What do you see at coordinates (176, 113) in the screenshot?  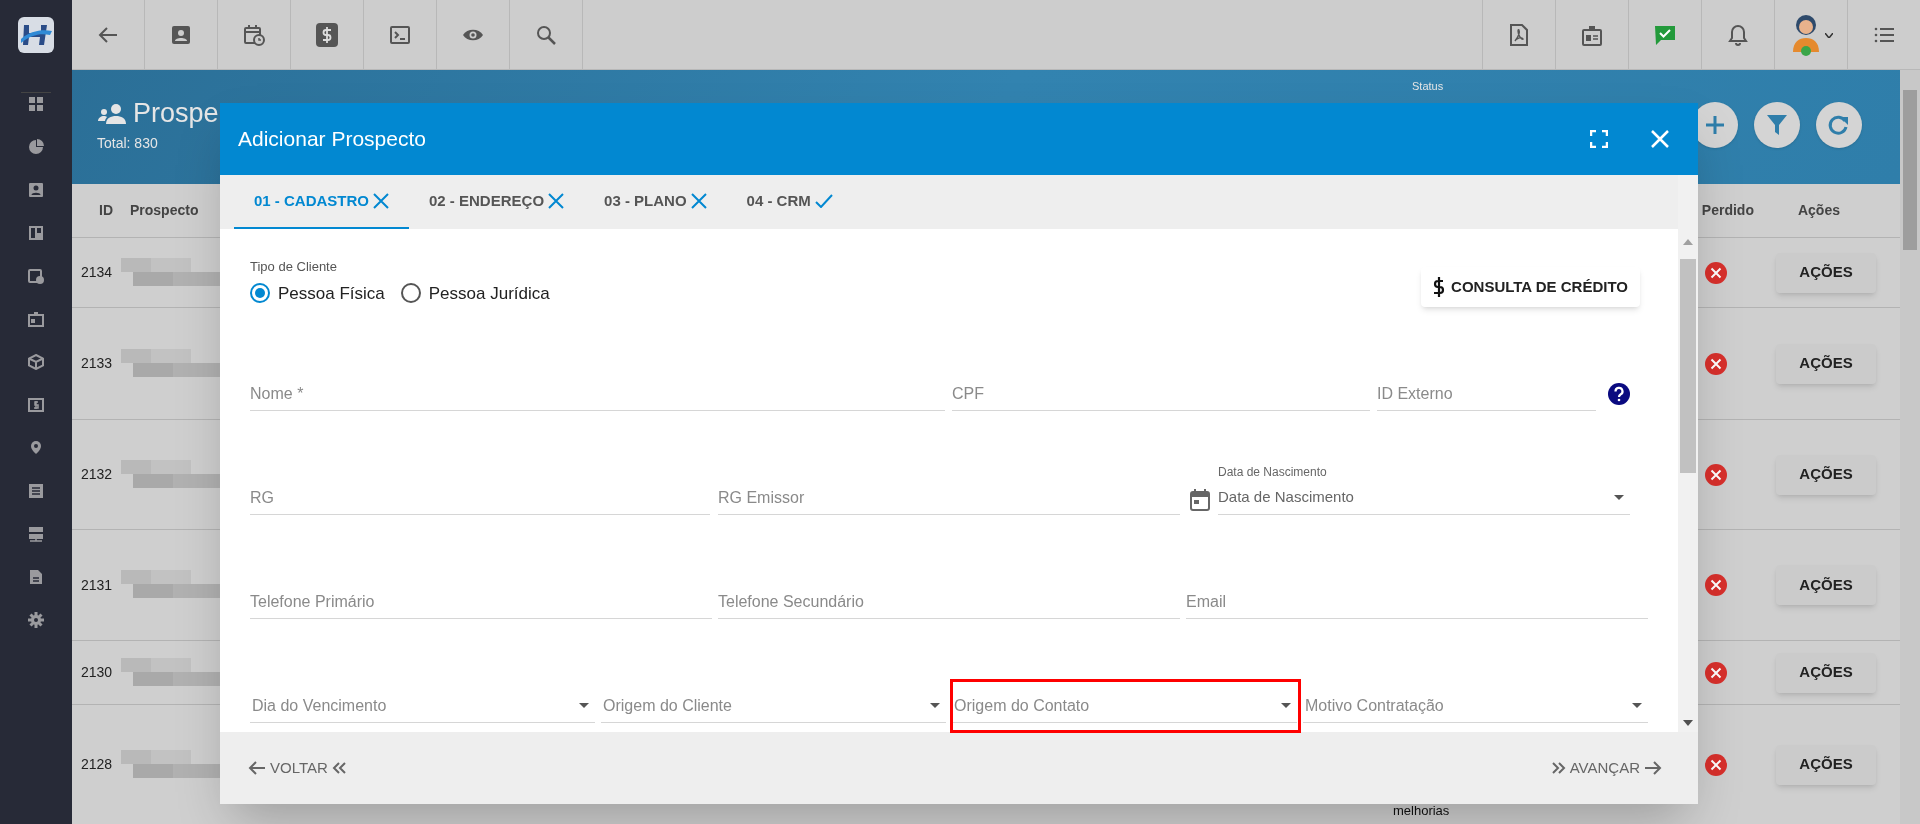 I see `page-title: Prospe` at bounding box center [176, 113].